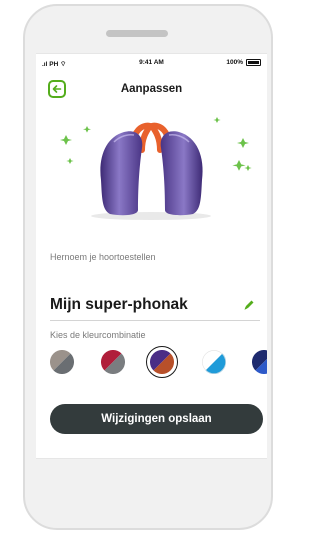  Describe the element at coordinates (156, 168) in the screenshot. I see `hearing-aids-image` at that location.